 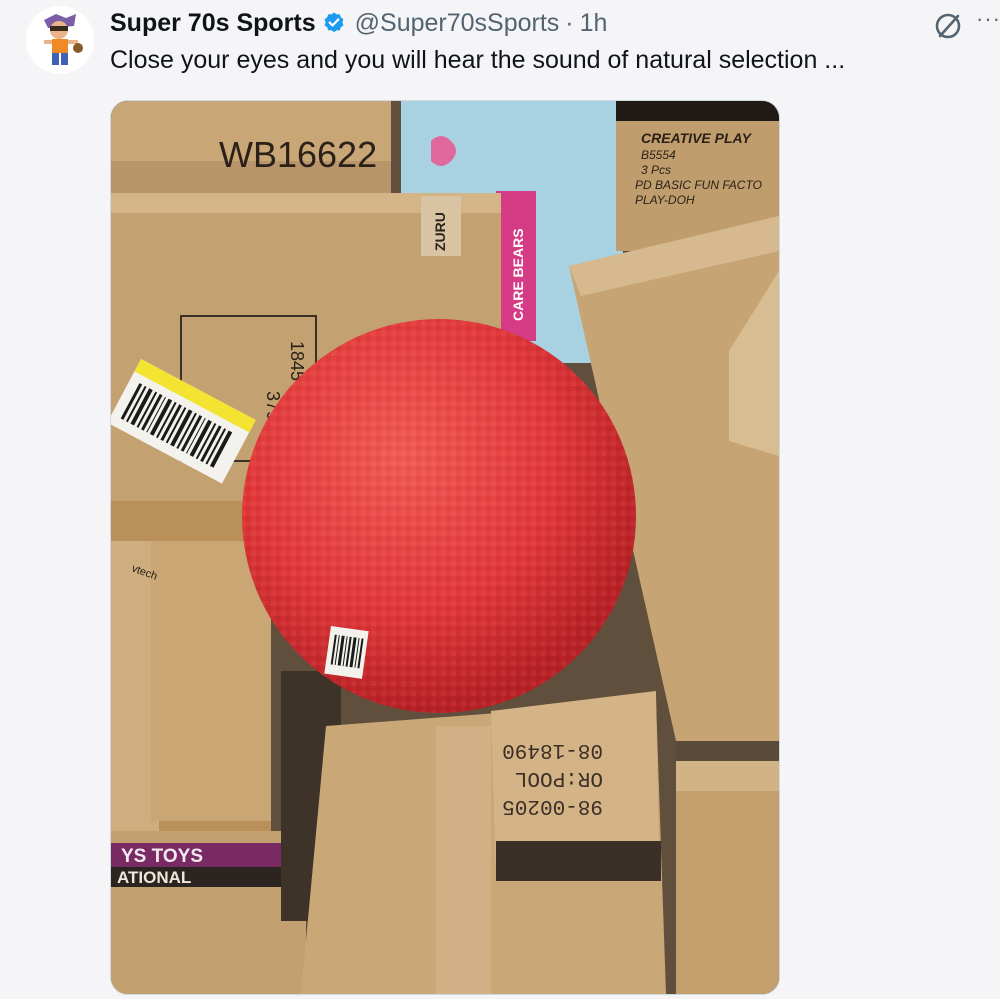 I want to click on svg-text: OR:POOL, so click(x=559, y=777).